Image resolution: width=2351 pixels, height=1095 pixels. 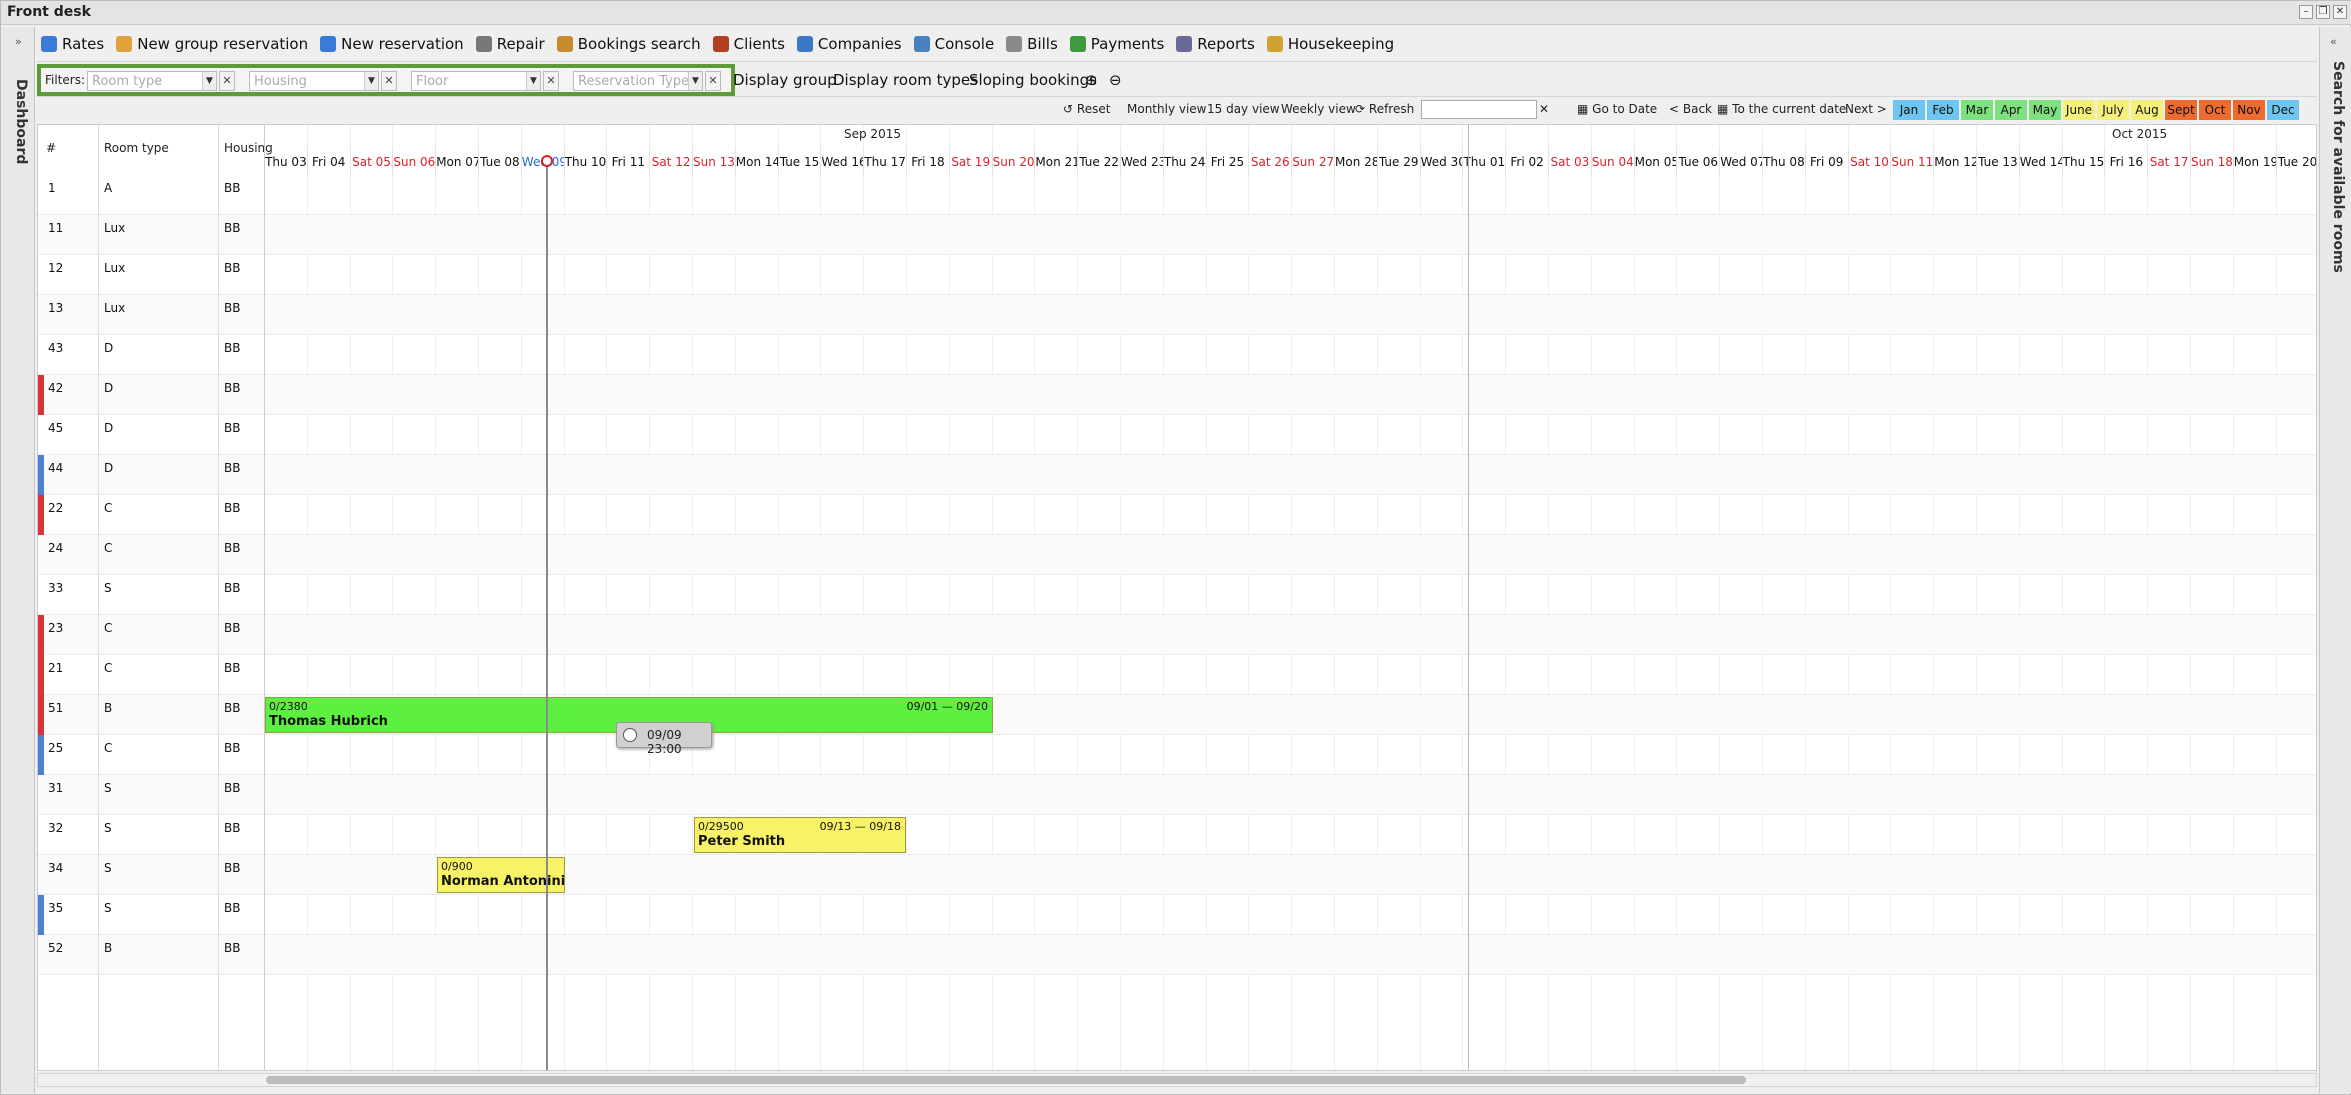 What do you see at coordinates (785, 80) in the screenshot?
I see `display-group-button: Display group` at bounding box center [785, 80].